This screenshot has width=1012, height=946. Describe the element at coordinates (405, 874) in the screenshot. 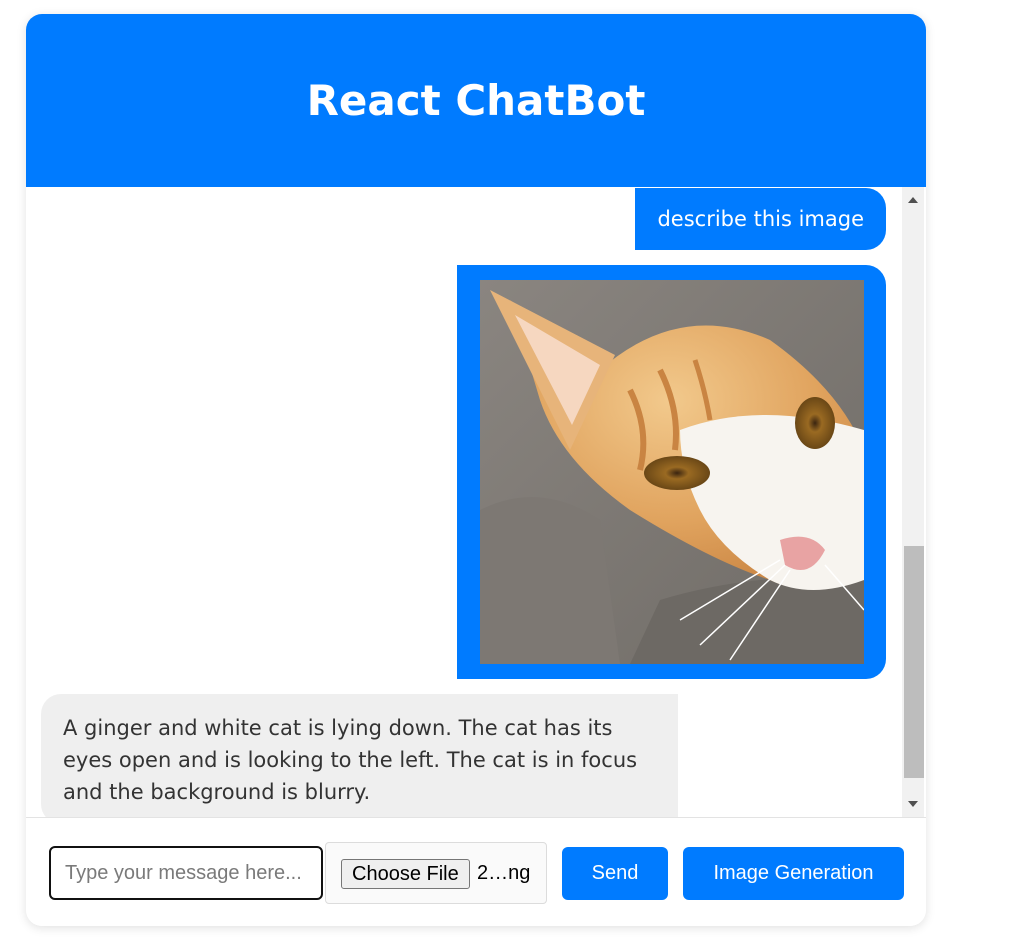

I see `choose-file-button: Choose File` at that location.